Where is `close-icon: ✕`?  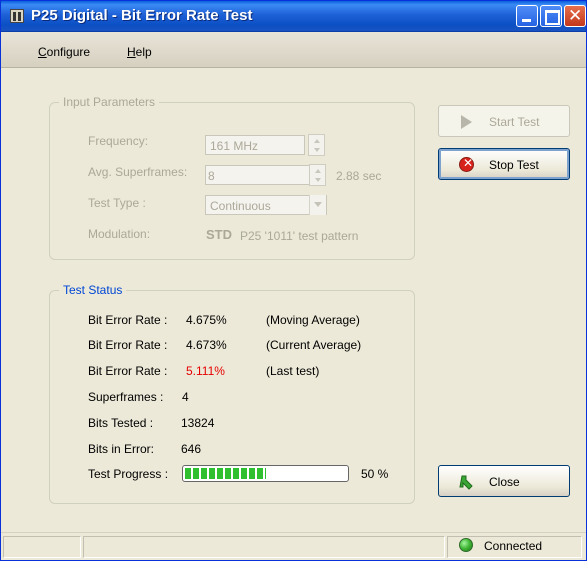 close-icon: ✕ is located at coordinates (575, 16).